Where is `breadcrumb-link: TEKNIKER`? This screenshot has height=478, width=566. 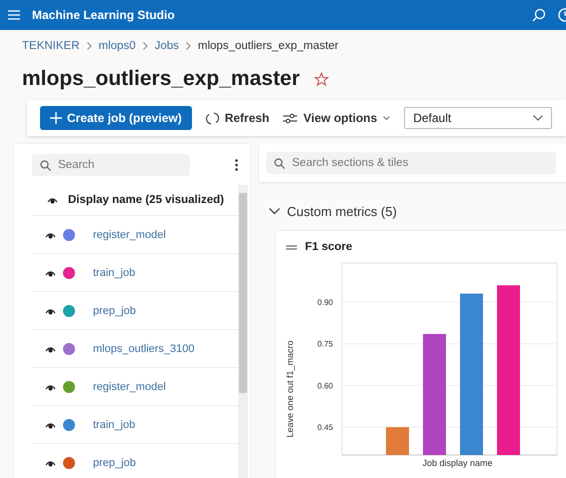
breadcrumb-link: TEKNIKER is located at coordinates (51, 46).